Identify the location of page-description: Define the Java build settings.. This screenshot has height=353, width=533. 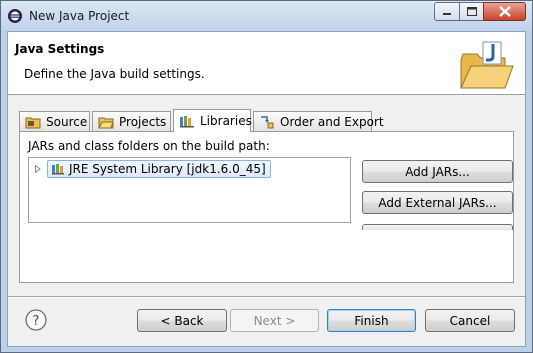
(114, 74).